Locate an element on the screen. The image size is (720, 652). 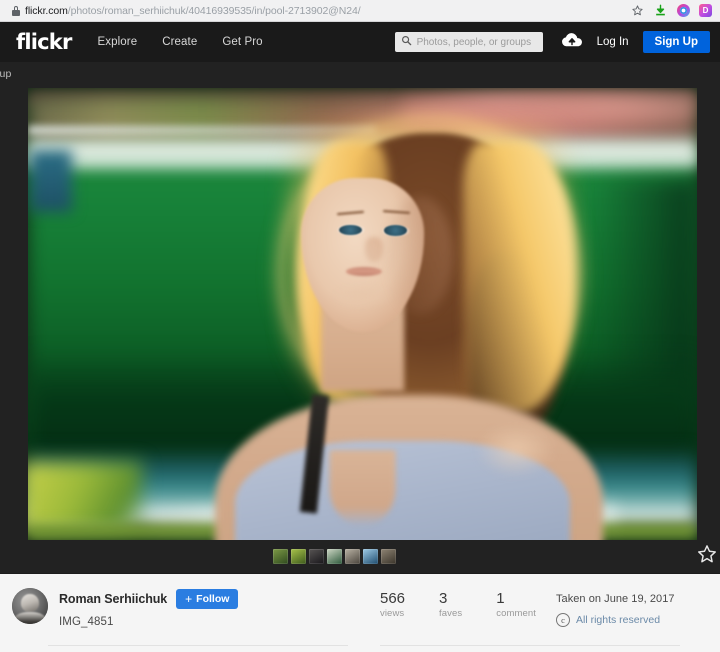
stat-views: 566 views is located at coordinates (393, 604).